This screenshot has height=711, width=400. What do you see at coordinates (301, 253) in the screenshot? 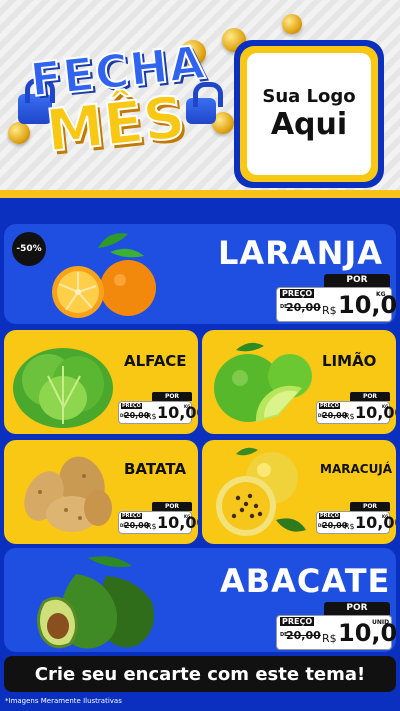
I see `product-name: LARANJA` at bounding box center [301, 253].